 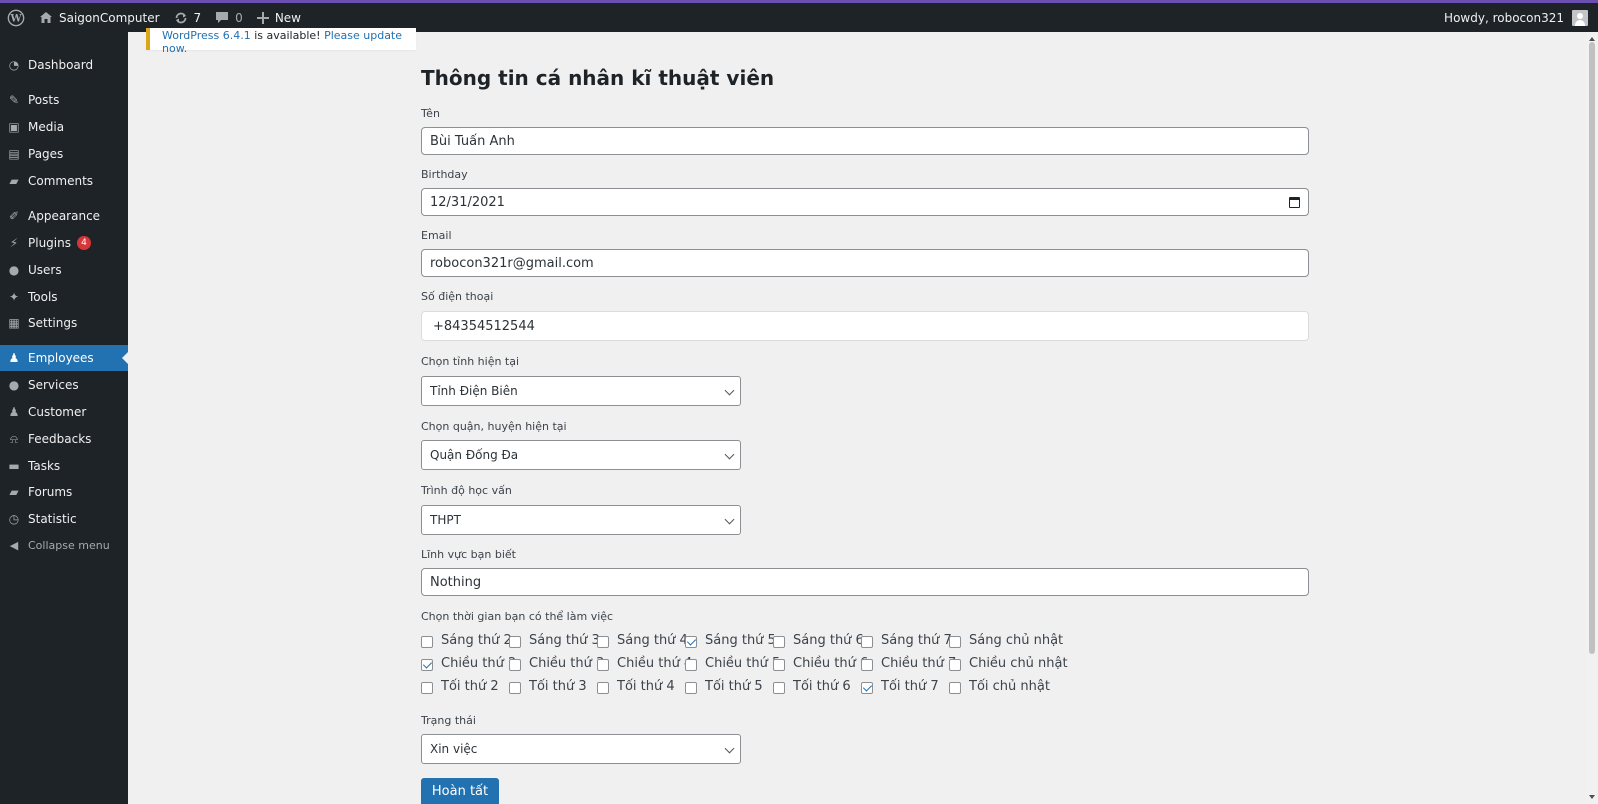 I want to click on sidebar-item-customer: ♟ Customer, so click(x=64, y=412).